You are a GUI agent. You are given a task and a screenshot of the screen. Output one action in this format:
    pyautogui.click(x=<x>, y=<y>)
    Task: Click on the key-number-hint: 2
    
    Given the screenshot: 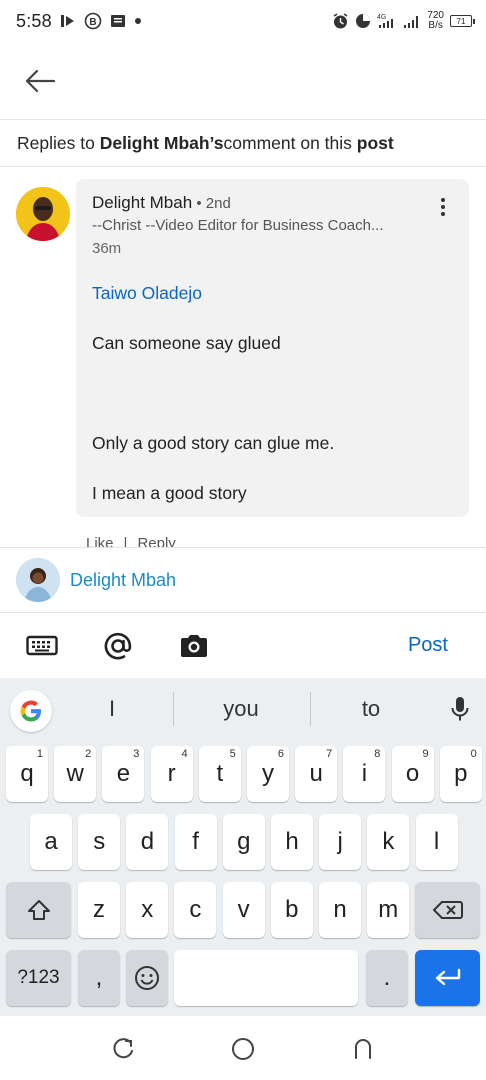 What is the action you would take?
    pyautogui.click(x=88, y=754)
    